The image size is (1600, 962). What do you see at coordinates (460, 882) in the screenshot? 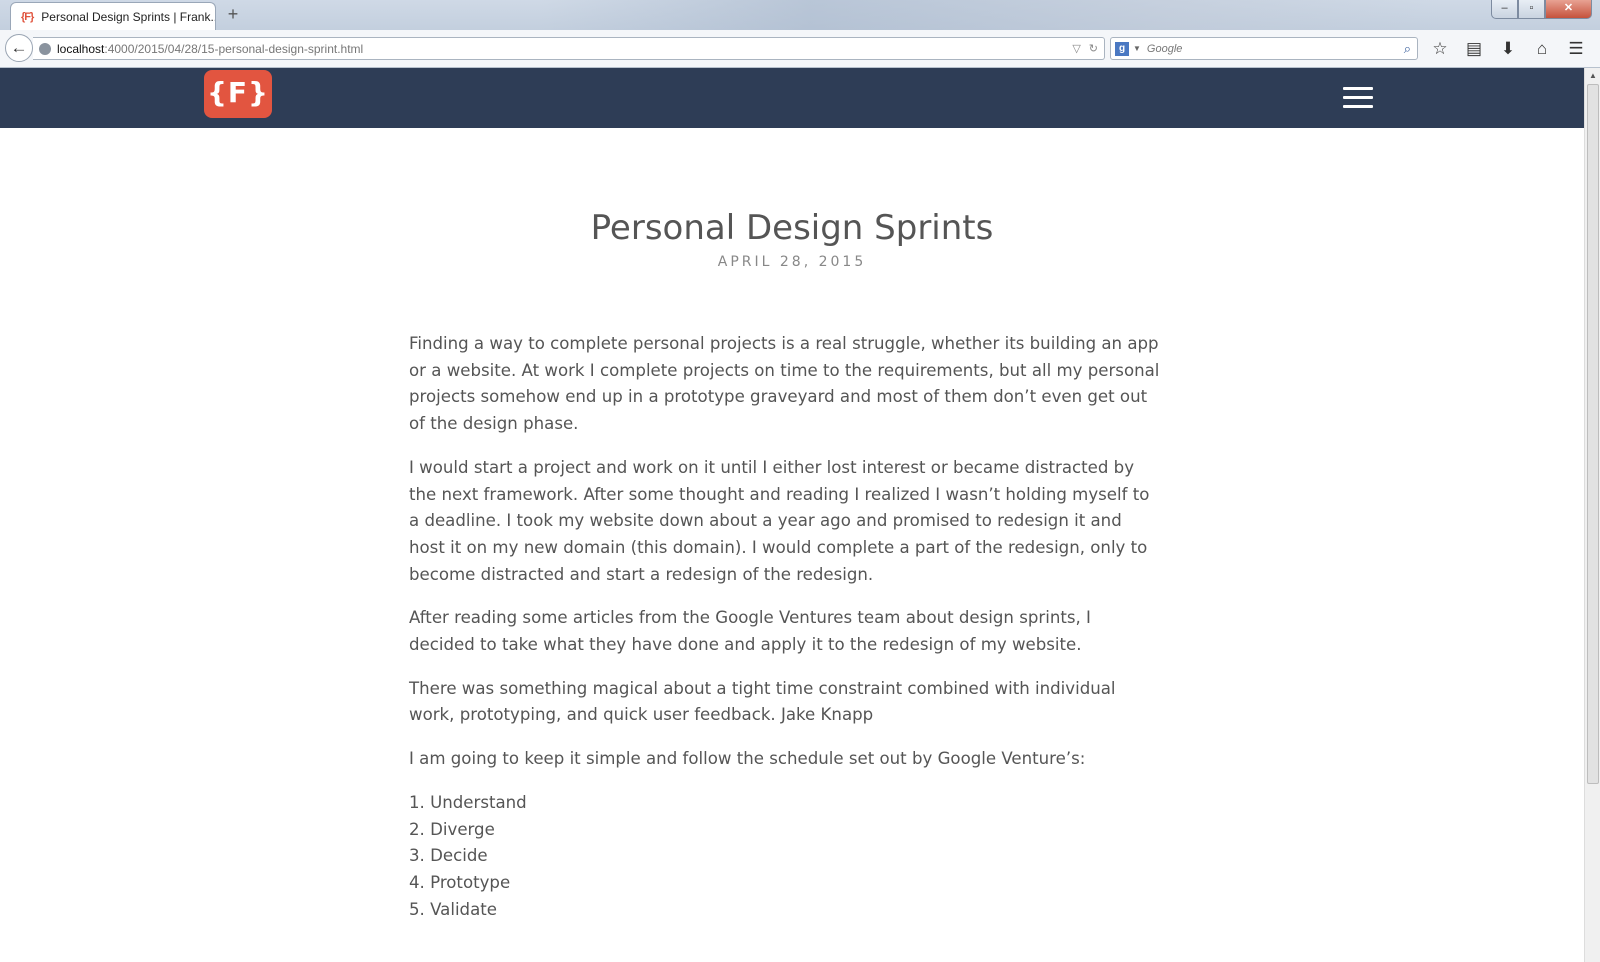
I see `list-item: 4. Prototype` at bounding box center [460, 882].